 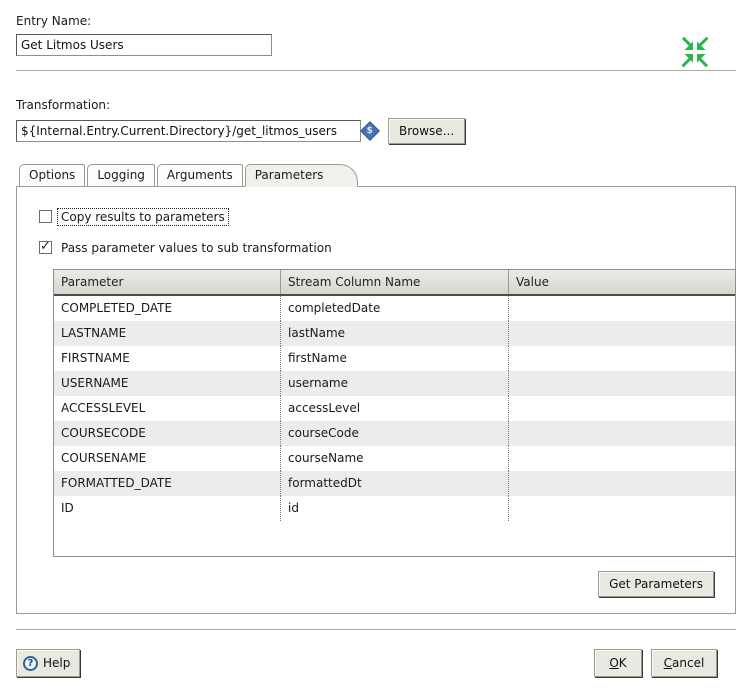 What do you see at coordinates (167, 408) in the screenshot?
I see `table-cell: ACCESSLEVEL` at bounding box center [167, 408].